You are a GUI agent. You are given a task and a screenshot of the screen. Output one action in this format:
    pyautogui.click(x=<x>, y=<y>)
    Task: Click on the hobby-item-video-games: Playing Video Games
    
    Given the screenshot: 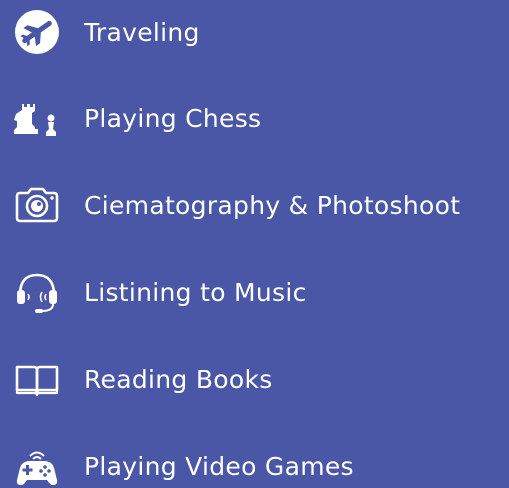 What is the action you would take?
    pyautogui.click(x=183, y=466)
    